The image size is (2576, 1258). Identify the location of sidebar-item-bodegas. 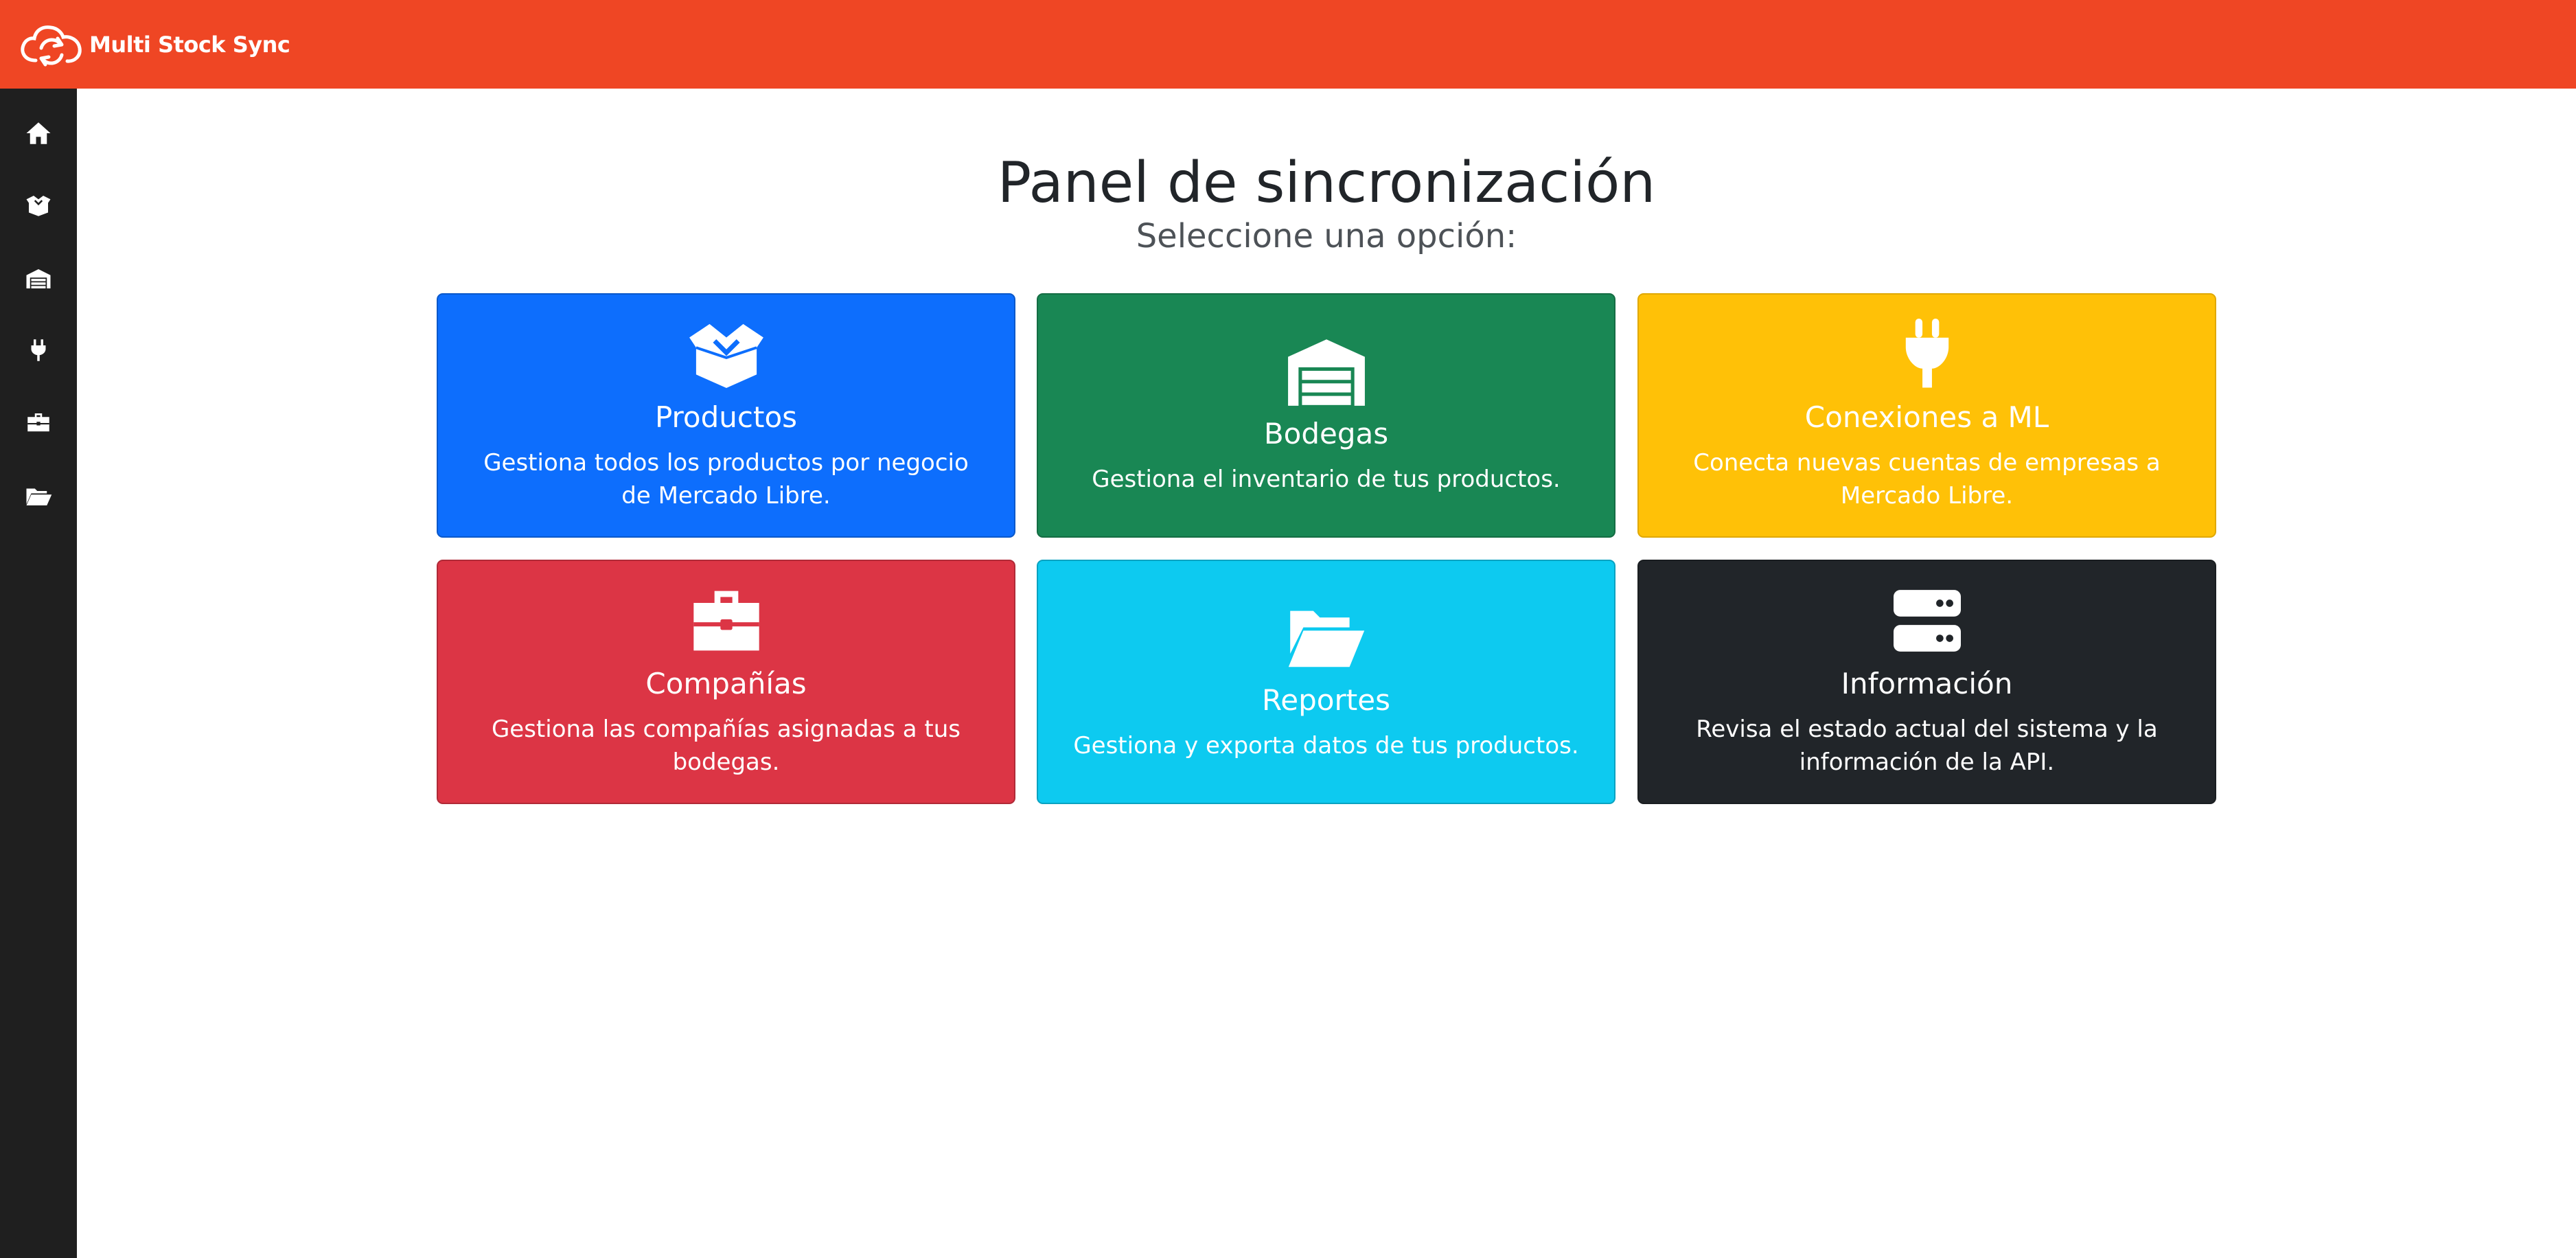
(38, 280).